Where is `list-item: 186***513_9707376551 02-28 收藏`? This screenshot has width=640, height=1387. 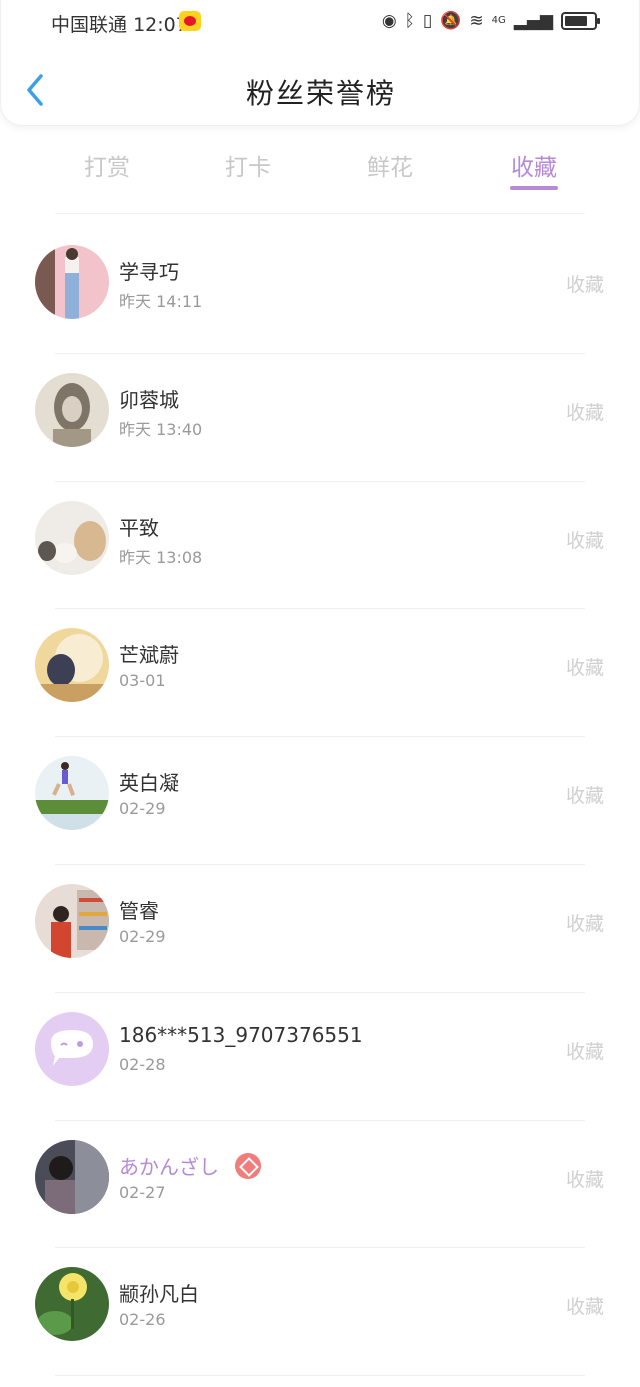
list-item: 186***513_9707376551 02-28 收藏 is located at coordinates (320, 1057).